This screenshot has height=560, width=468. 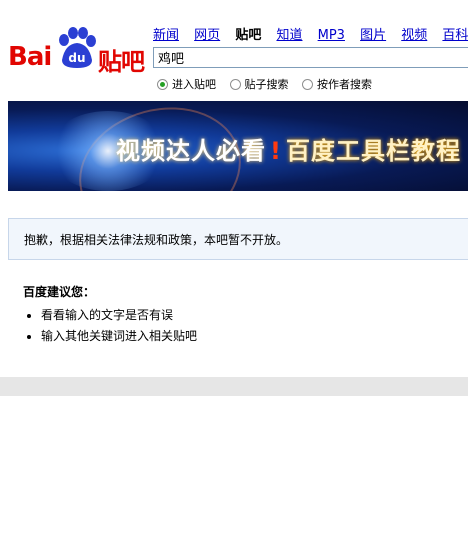 I want to click on nav-item-zhidao: 知道, so click(x=289, y=35).